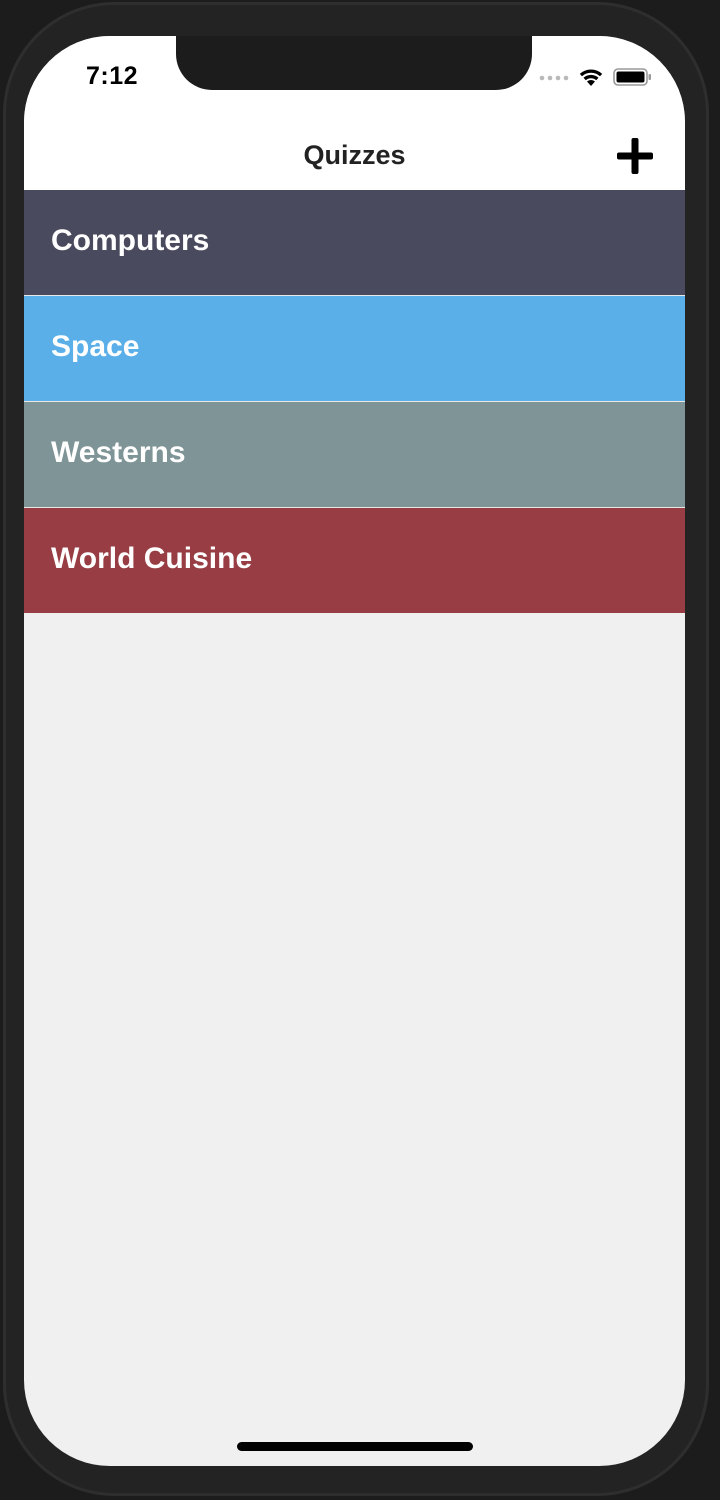 The height and width of the screenshot is (1500, 720). What do you see at coordinates (355, 1446) in the screenshot?
I see `home-indicator` at bounding box center [355, 1446].